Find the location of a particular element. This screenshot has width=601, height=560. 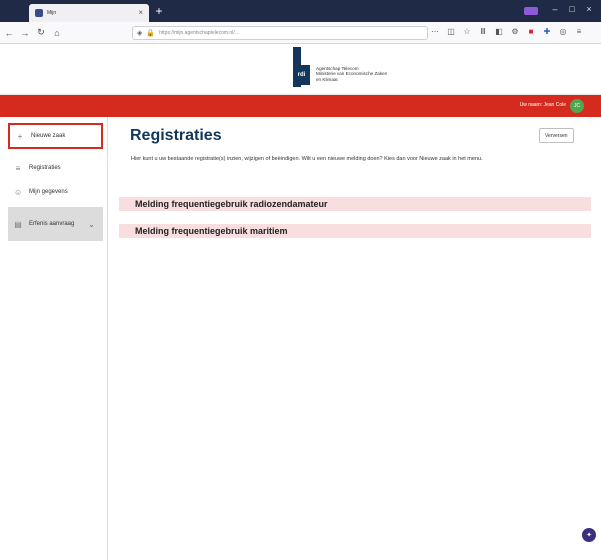

page-title: Registraties is located at coordinates (176, 135).